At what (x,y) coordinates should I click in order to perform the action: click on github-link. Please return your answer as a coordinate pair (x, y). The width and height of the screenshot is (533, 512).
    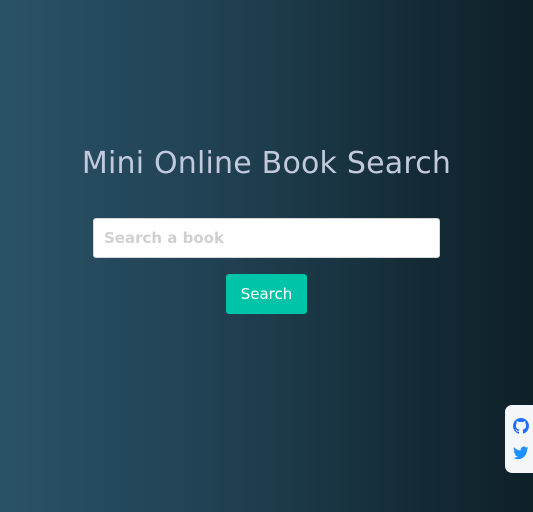
    Looking at the image, I should click on (521, 426).